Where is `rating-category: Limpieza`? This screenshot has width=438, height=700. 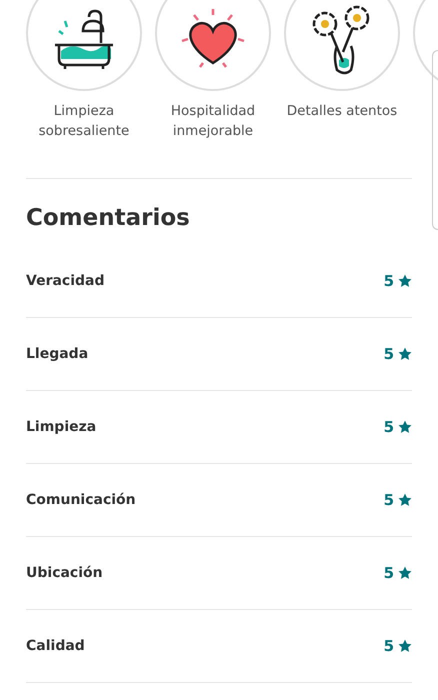
rating-category: Limpieza is located at coordinates (61, 427).